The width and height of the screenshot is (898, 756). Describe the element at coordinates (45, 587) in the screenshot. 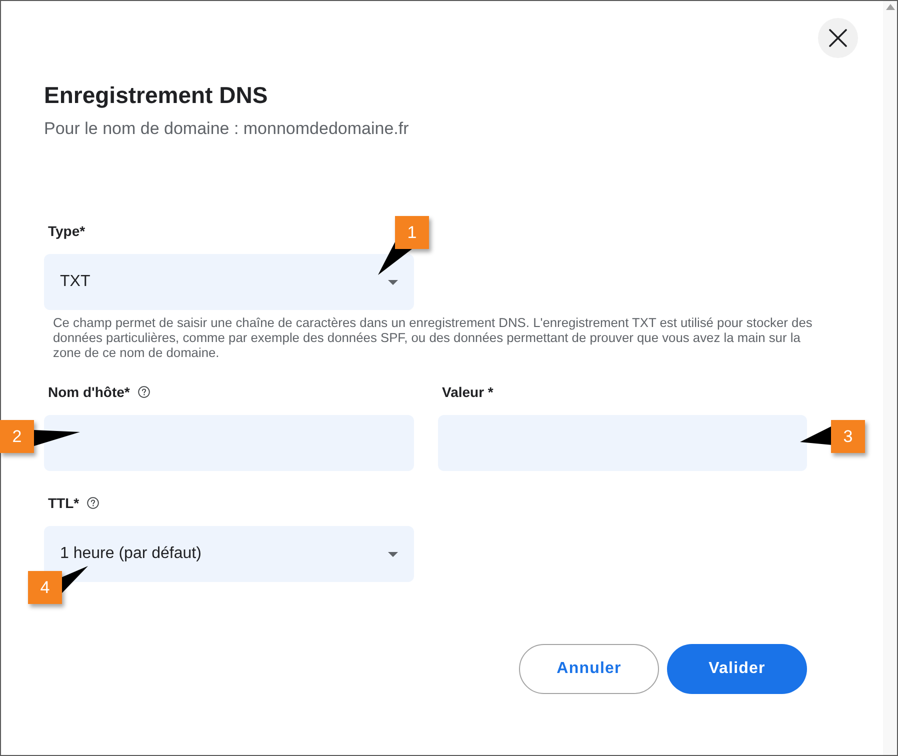

I see `callout-number: 4` at that location.